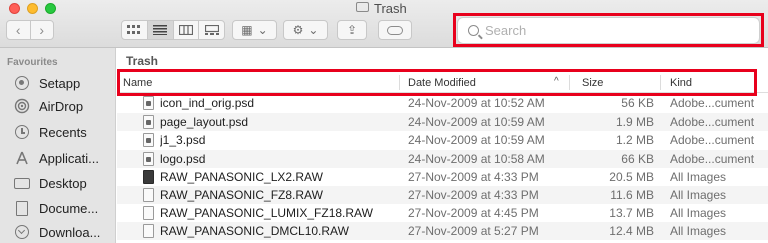  Describe the element at coordinates (63, 183) in the screenshot. I see `sidebar-item-label: Desktop` at that location.